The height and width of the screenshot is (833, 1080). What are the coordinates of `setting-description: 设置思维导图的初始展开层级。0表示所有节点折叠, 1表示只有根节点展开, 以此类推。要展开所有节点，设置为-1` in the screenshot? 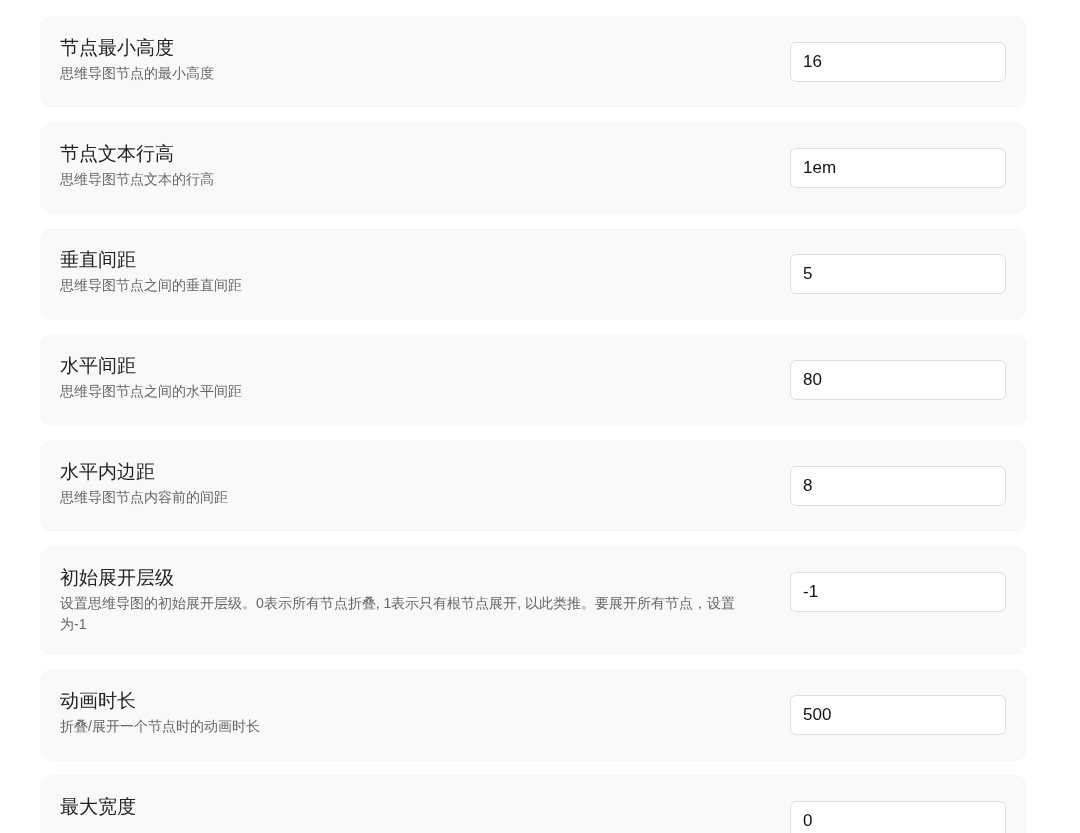 It's located at (398, 614).